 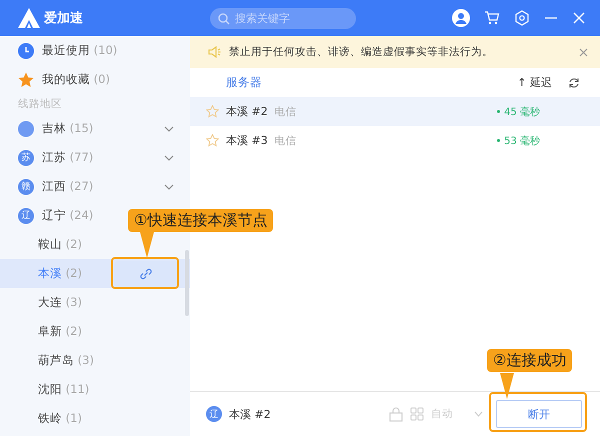 What do you see at coordinates (68, 157) in the screenshot?
I see `item-label: 江苏 (77)` at bounding box center [68, 157].